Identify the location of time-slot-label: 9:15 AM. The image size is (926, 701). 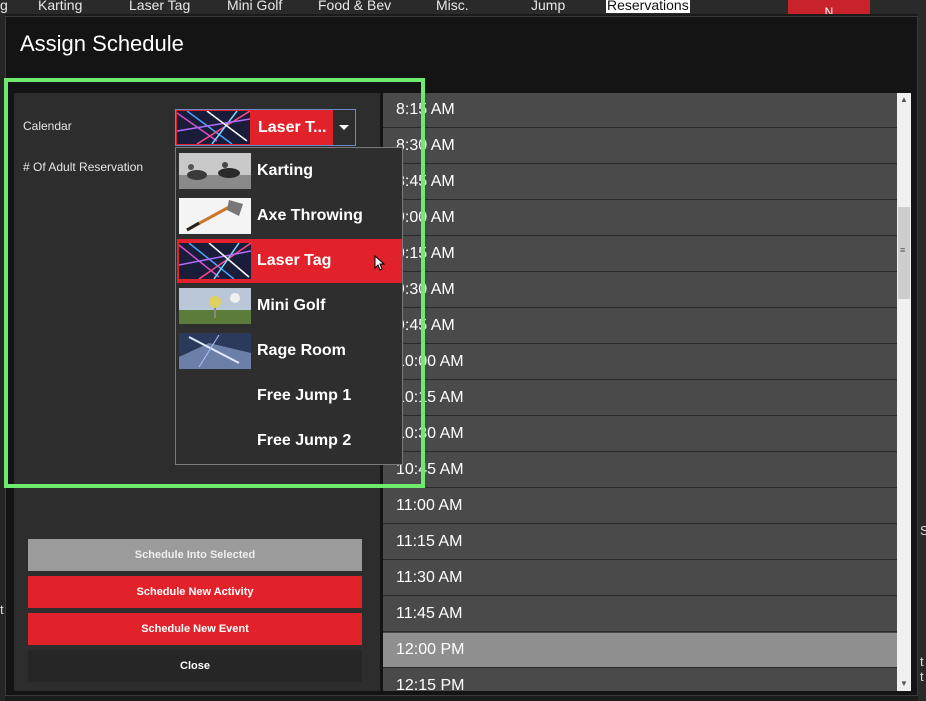
(425, 253).